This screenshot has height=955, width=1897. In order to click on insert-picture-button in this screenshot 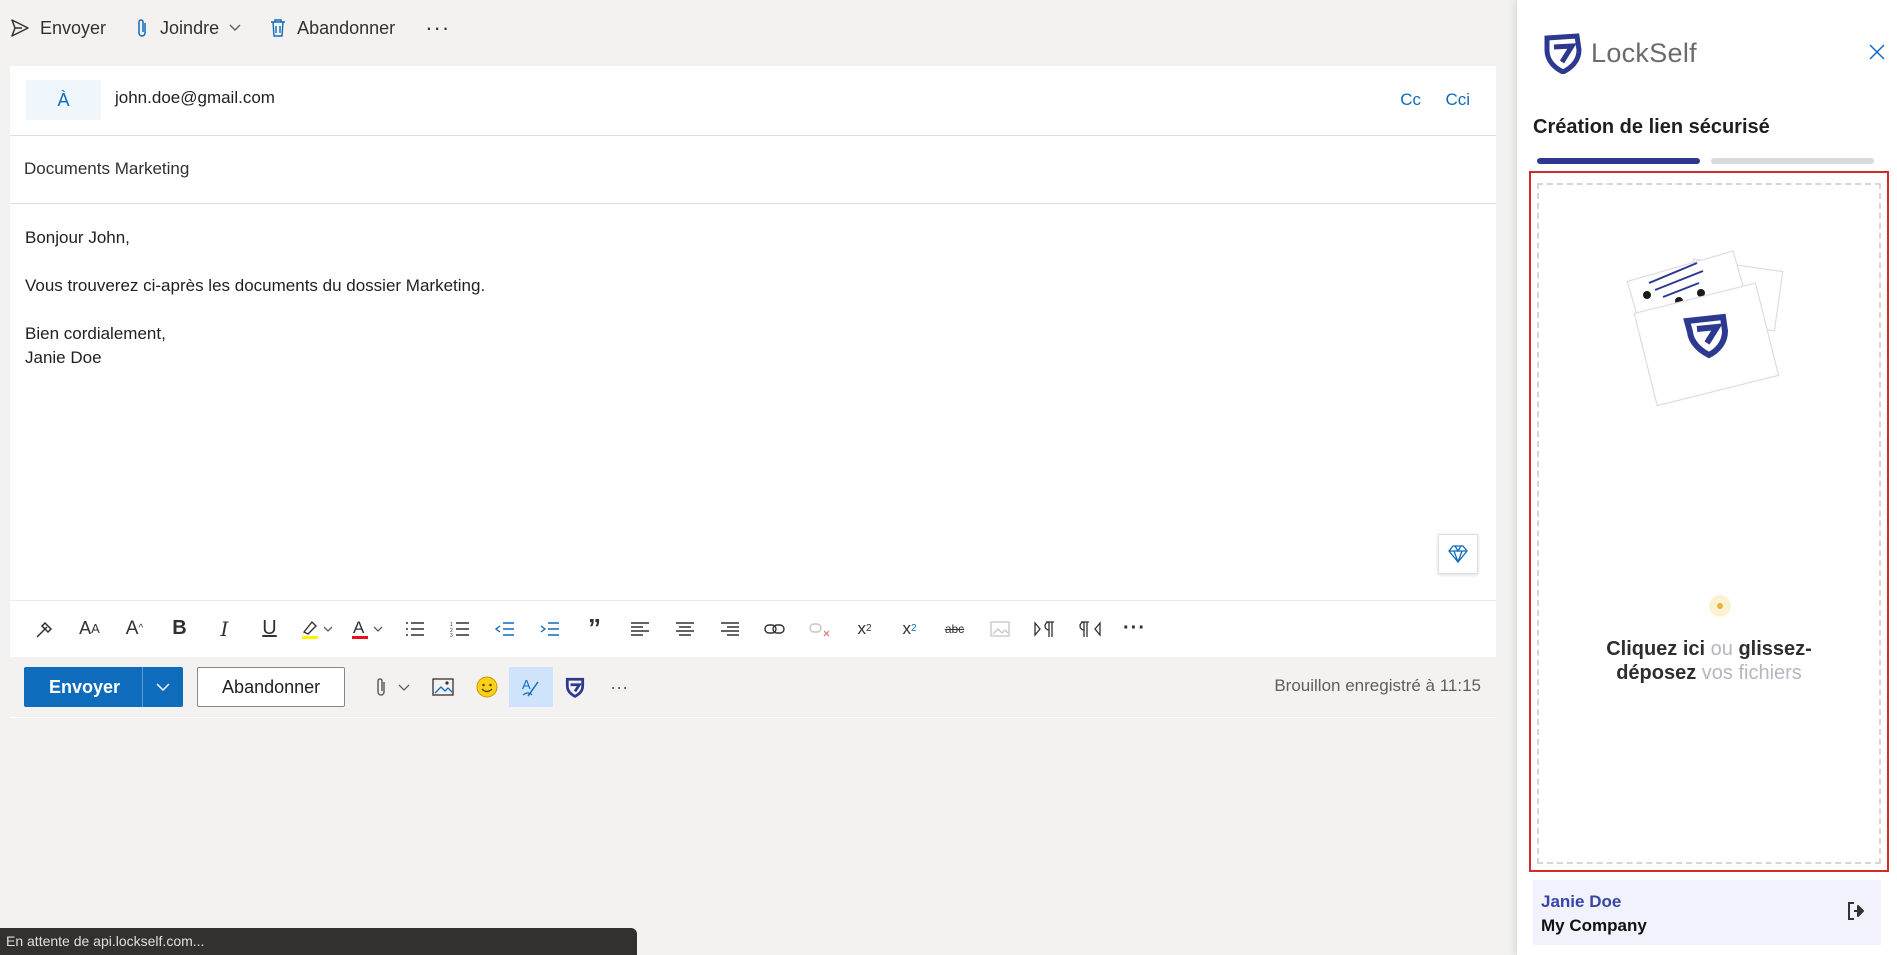, I will do `click(443, 687)`.